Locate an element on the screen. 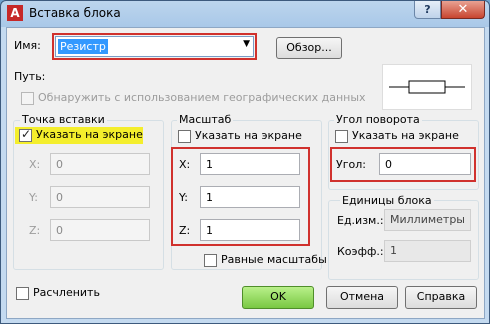 The width and height of the screenshot is (490, 324). window-title: Вставка блока is located at coordinates (75, 13).